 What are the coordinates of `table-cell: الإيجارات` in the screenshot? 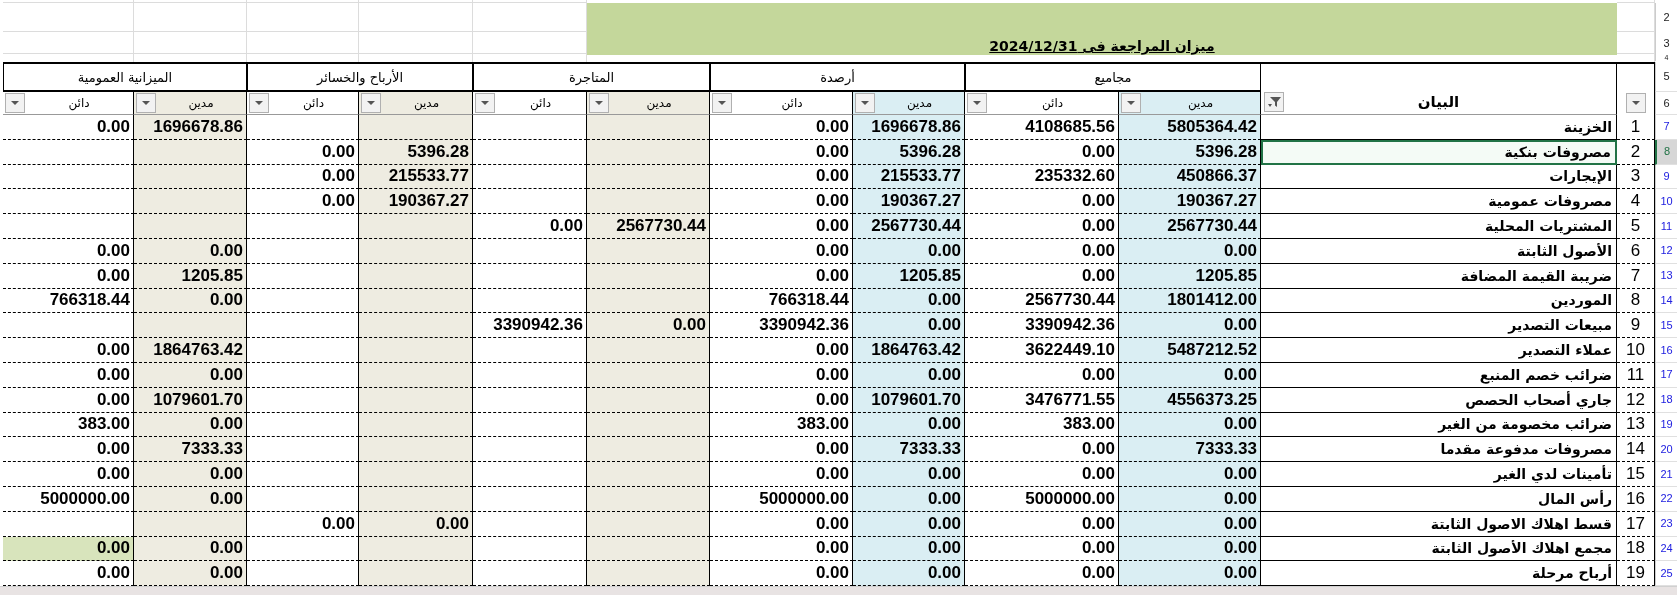 It's located at (1439, 177).